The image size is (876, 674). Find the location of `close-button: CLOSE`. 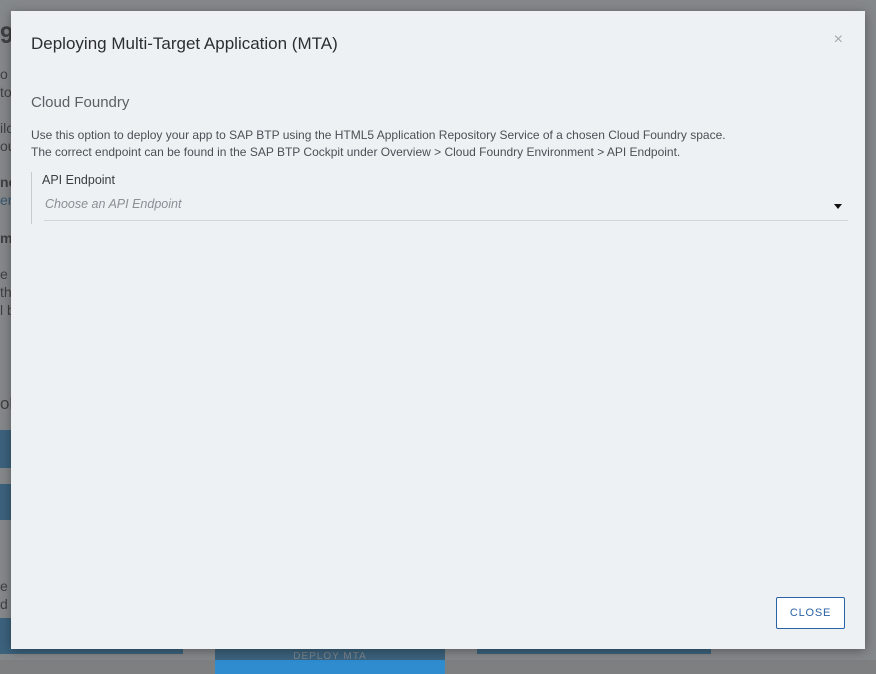

close-button: CLOSE is located at coordinates (810, 613).